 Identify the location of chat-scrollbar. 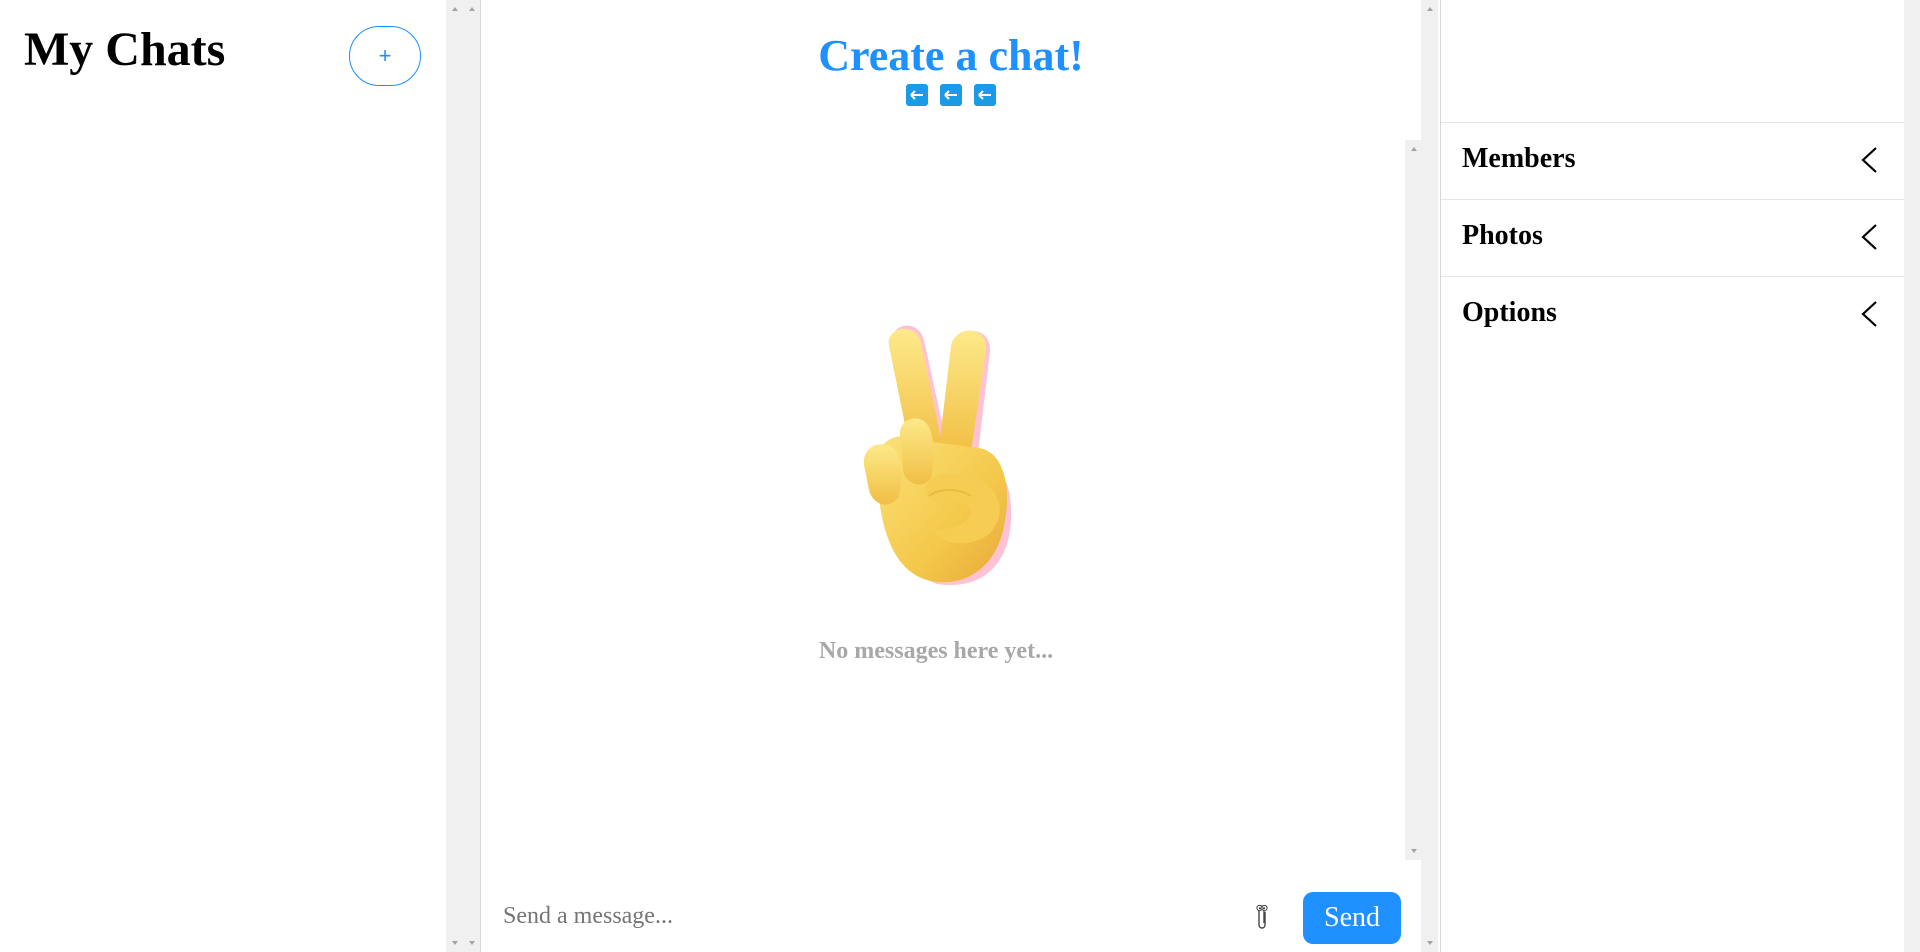
(1429, 476).